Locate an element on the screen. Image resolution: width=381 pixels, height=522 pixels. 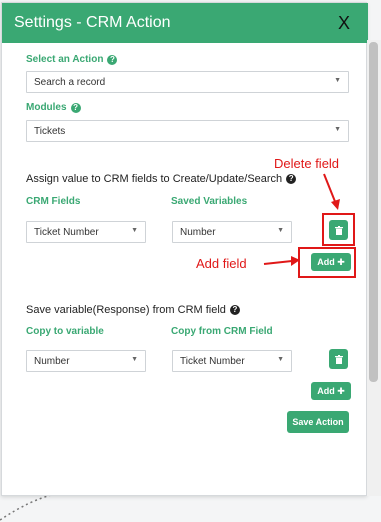
add-field-highlight is located at coordinates (327, 262).